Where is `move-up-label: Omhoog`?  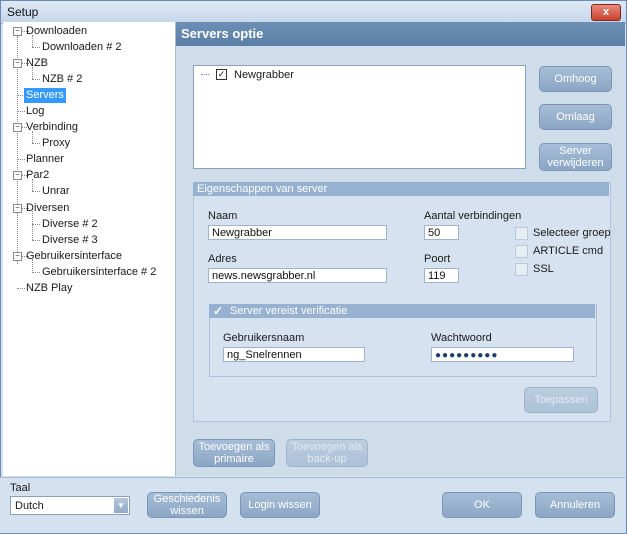
move-up-label: Omhoog is located at coordinates (575, 79).